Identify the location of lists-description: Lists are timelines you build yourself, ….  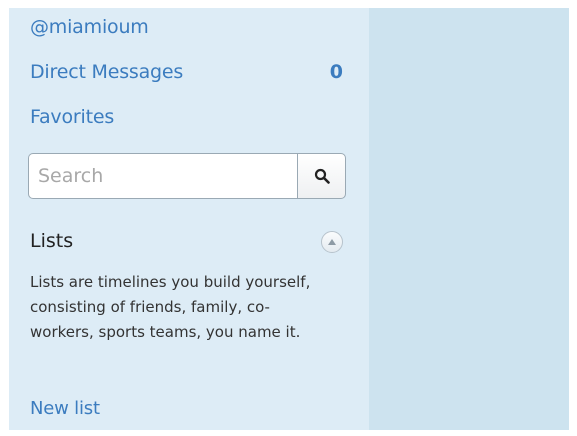
(170, 307).